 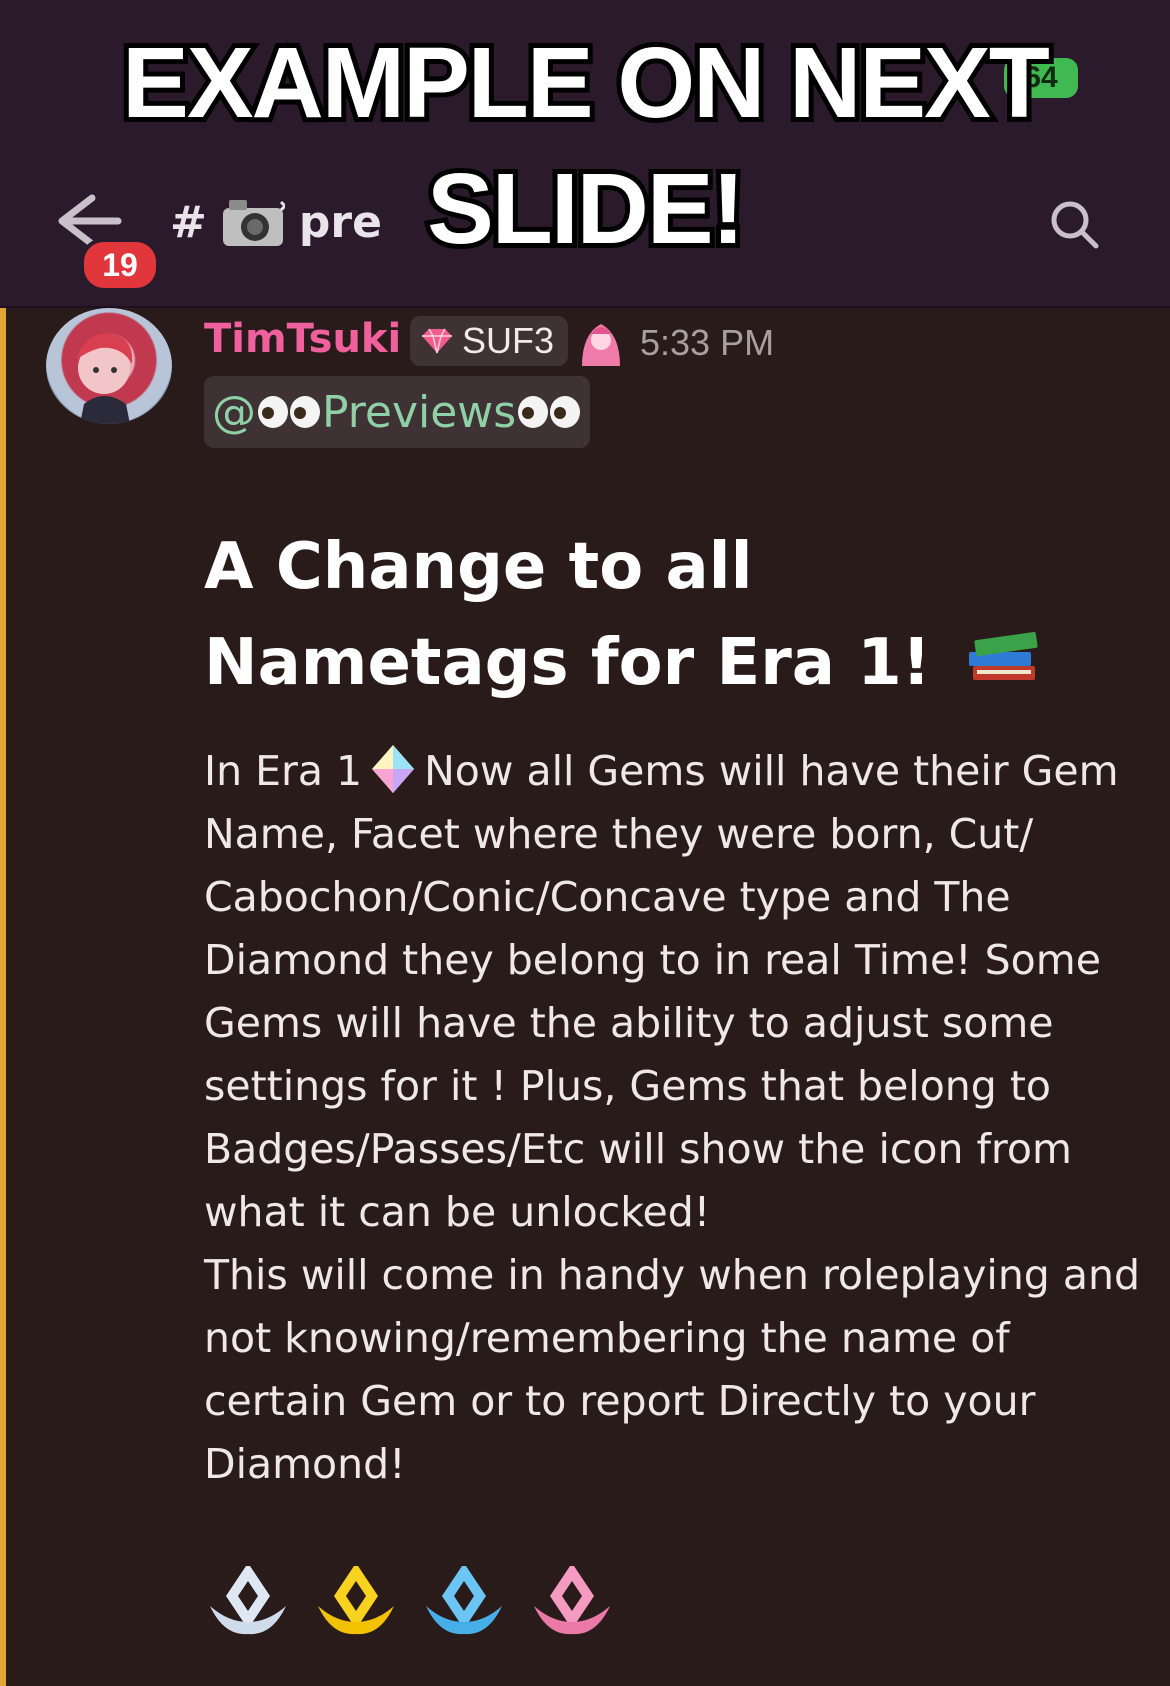 What do you see at coordinates (234, 412) in the screenshot?
I see `mention-at: @` at bounding box center [234, 412].